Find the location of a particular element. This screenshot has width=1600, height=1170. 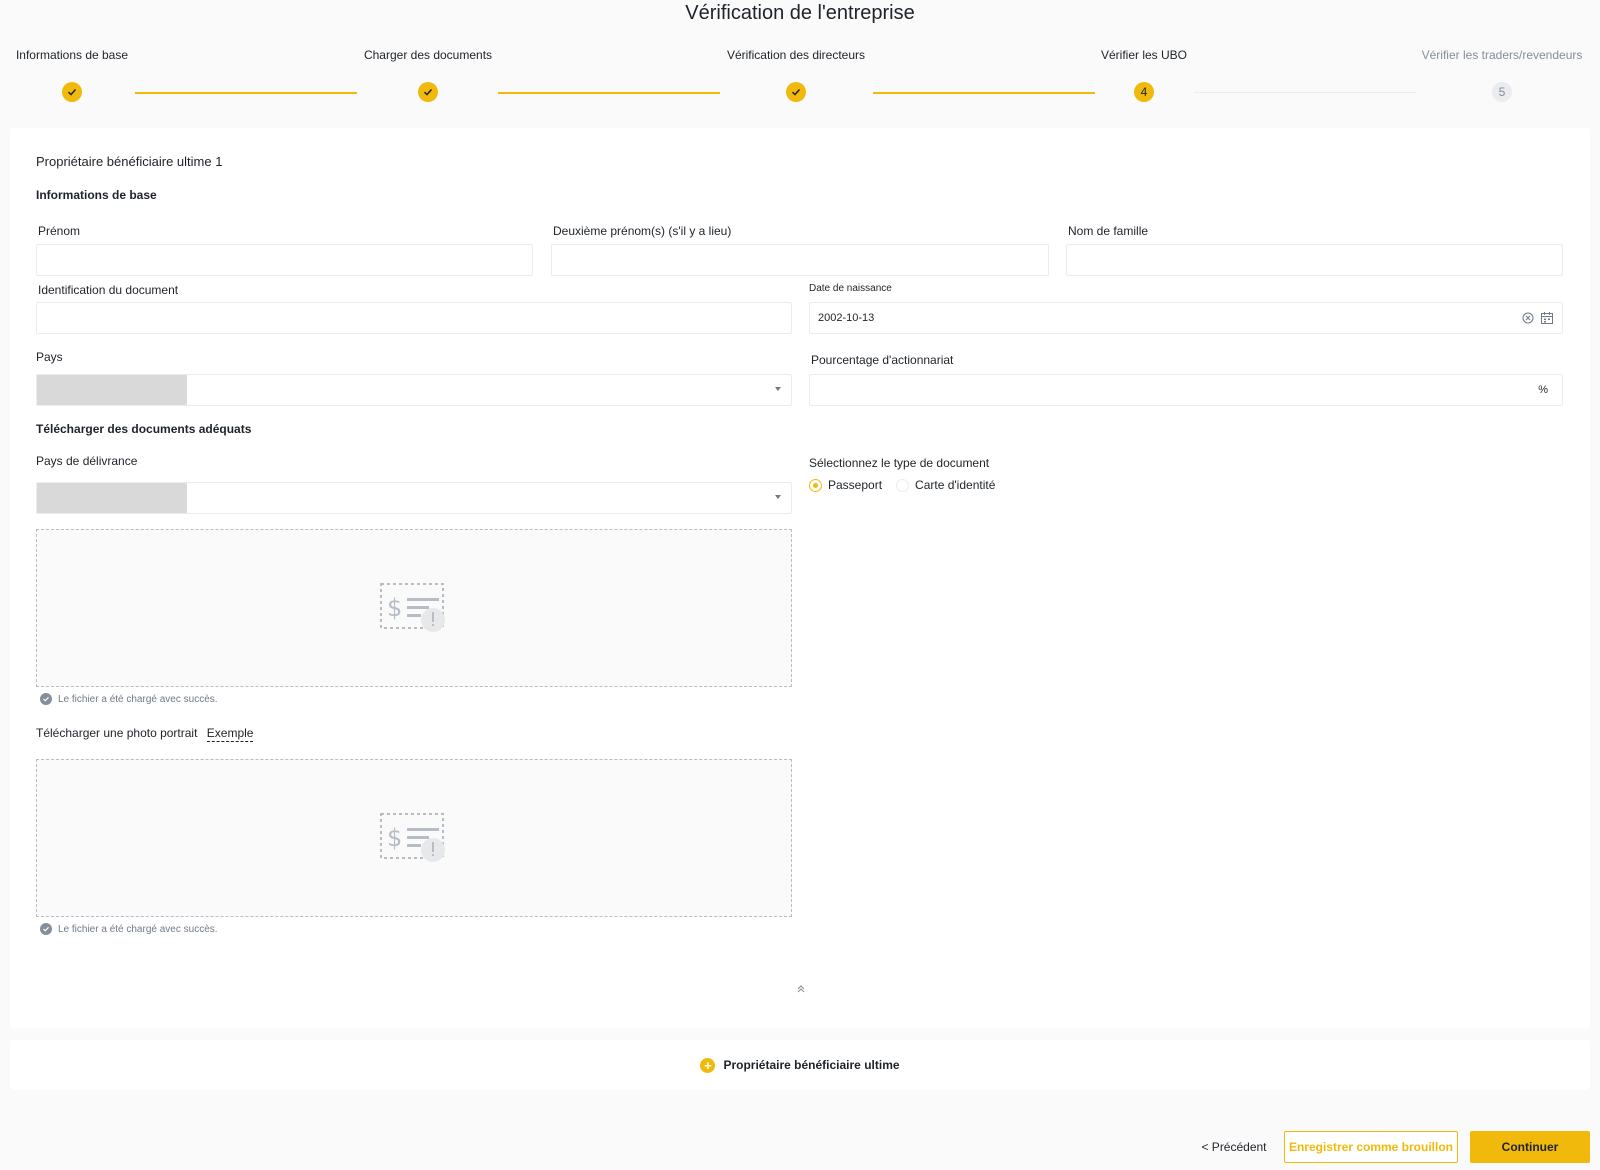

document-id-label: Identification du document is located at coordinates (108, 290).